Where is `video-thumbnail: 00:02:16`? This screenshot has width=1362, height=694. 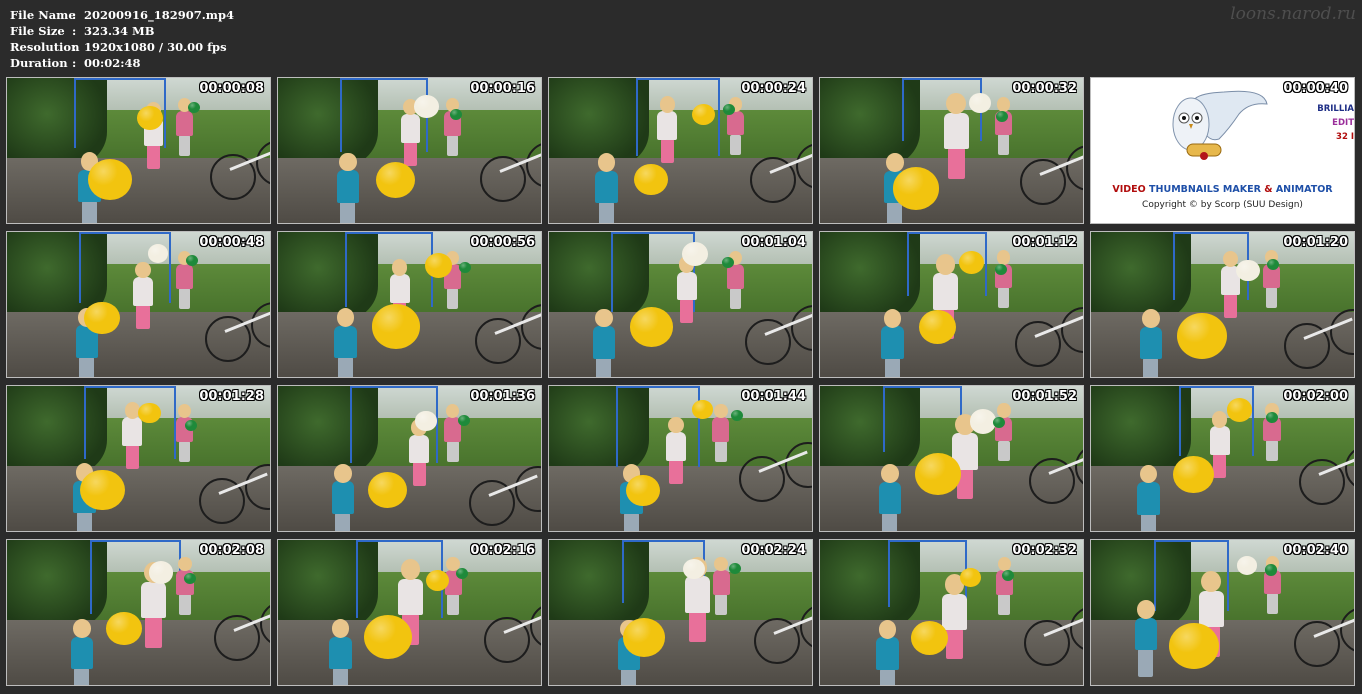
video-thumbnail: 00:02:16 is located at coordinates (409, 612).